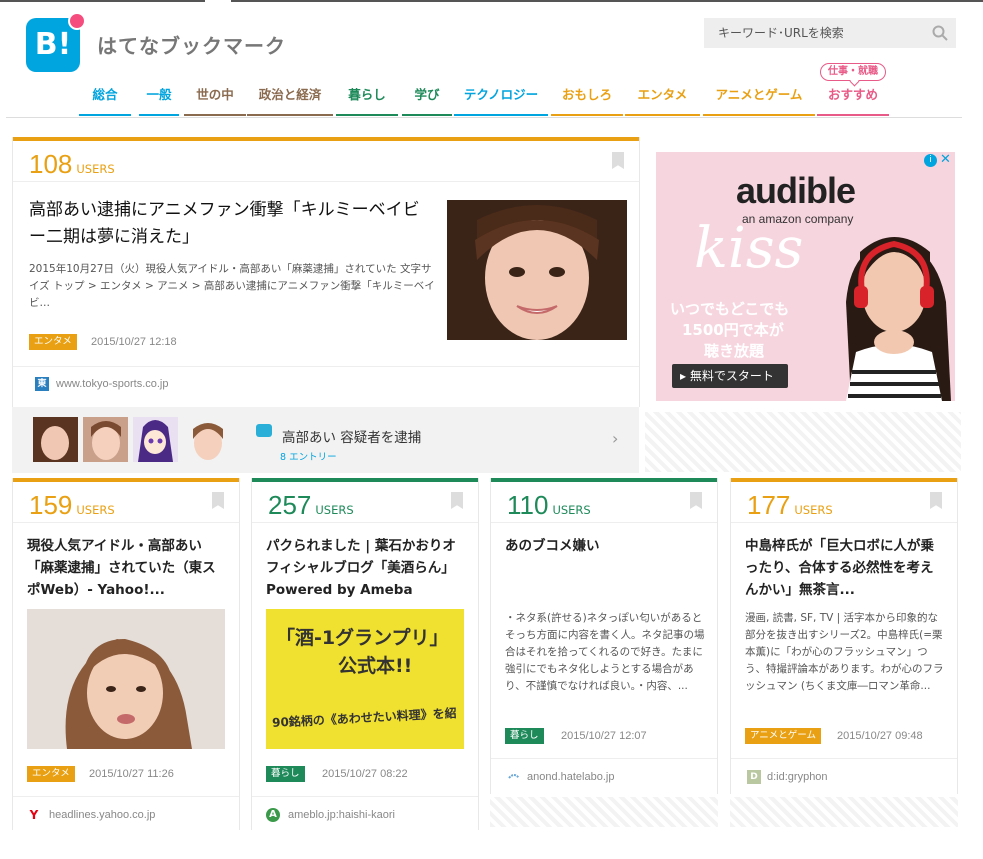 The image size is (983, 859). I want to click on ad-close-icon: ✕, so click(945, 159).